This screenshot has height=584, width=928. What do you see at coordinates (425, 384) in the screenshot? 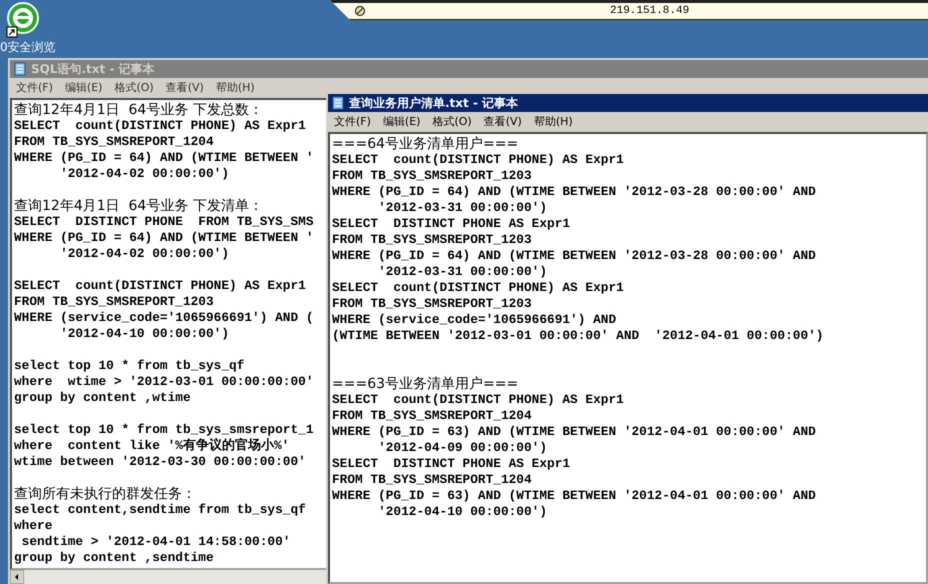
I see `text-line: ===63号业务清单用户===` at bounding box center [425, 384].